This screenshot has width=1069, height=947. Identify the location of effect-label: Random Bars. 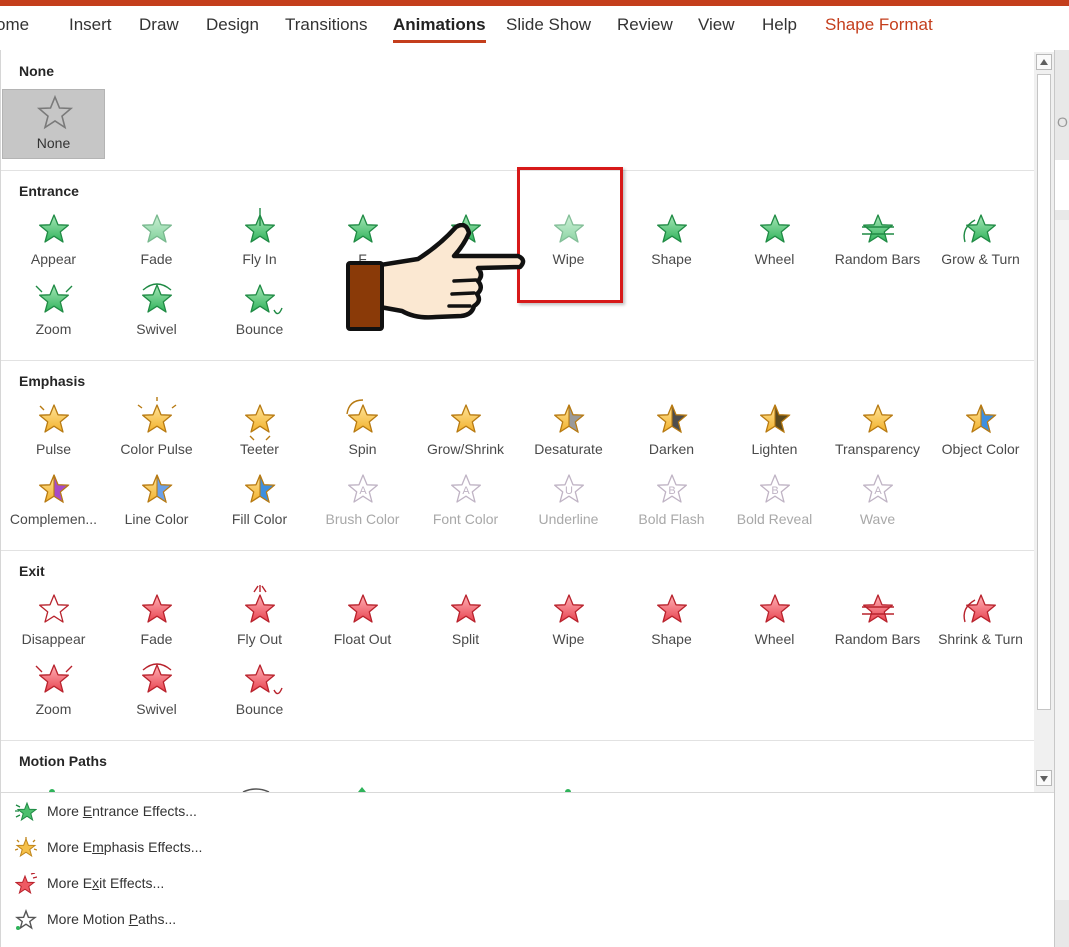
(877, 259).